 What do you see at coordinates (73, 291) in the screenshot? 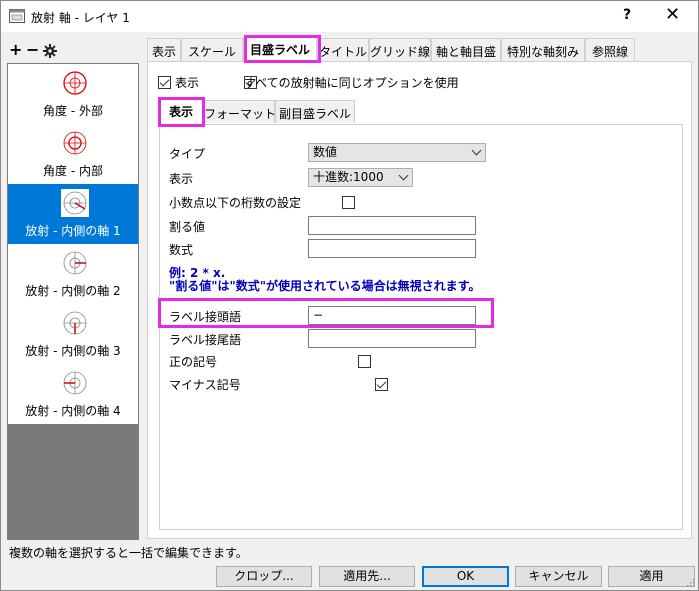
I see `axis-item-label: 放射 - 内側の軸 2` at bounding box center [73, 291].